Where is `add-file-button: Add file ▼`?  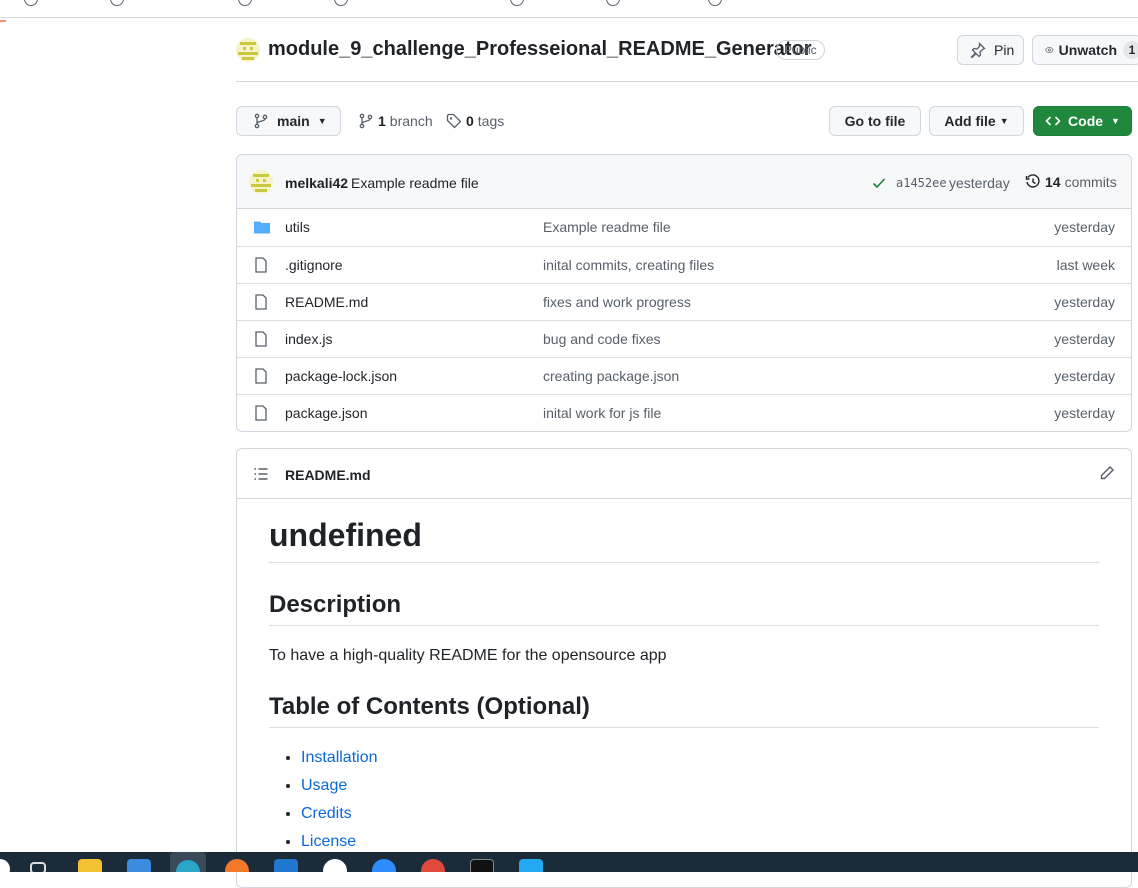 add-file-button: Add file ▼ is located at coordinates (976, 121).